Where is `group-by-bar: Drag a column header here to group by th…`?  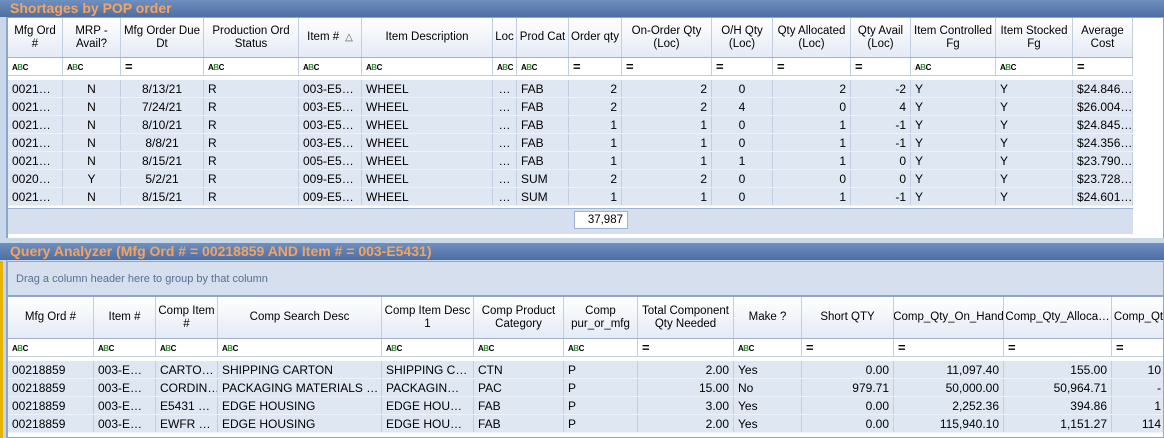 group-by-bar: Drag a column header here to group by th… is located at coordinates (585, 278).